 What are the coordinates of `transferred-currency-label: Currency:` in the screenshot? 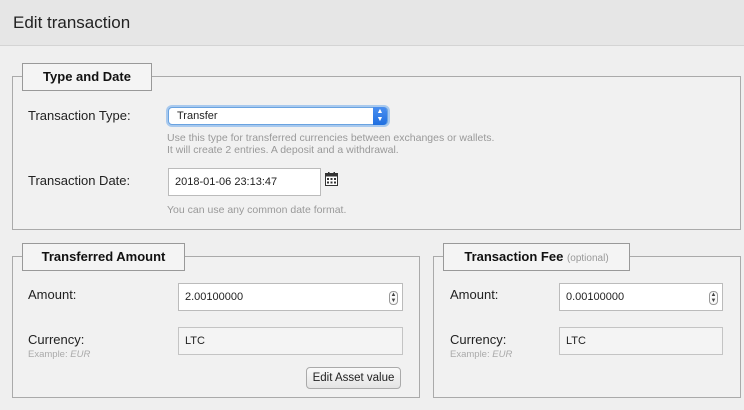 It's located at (56, 339).